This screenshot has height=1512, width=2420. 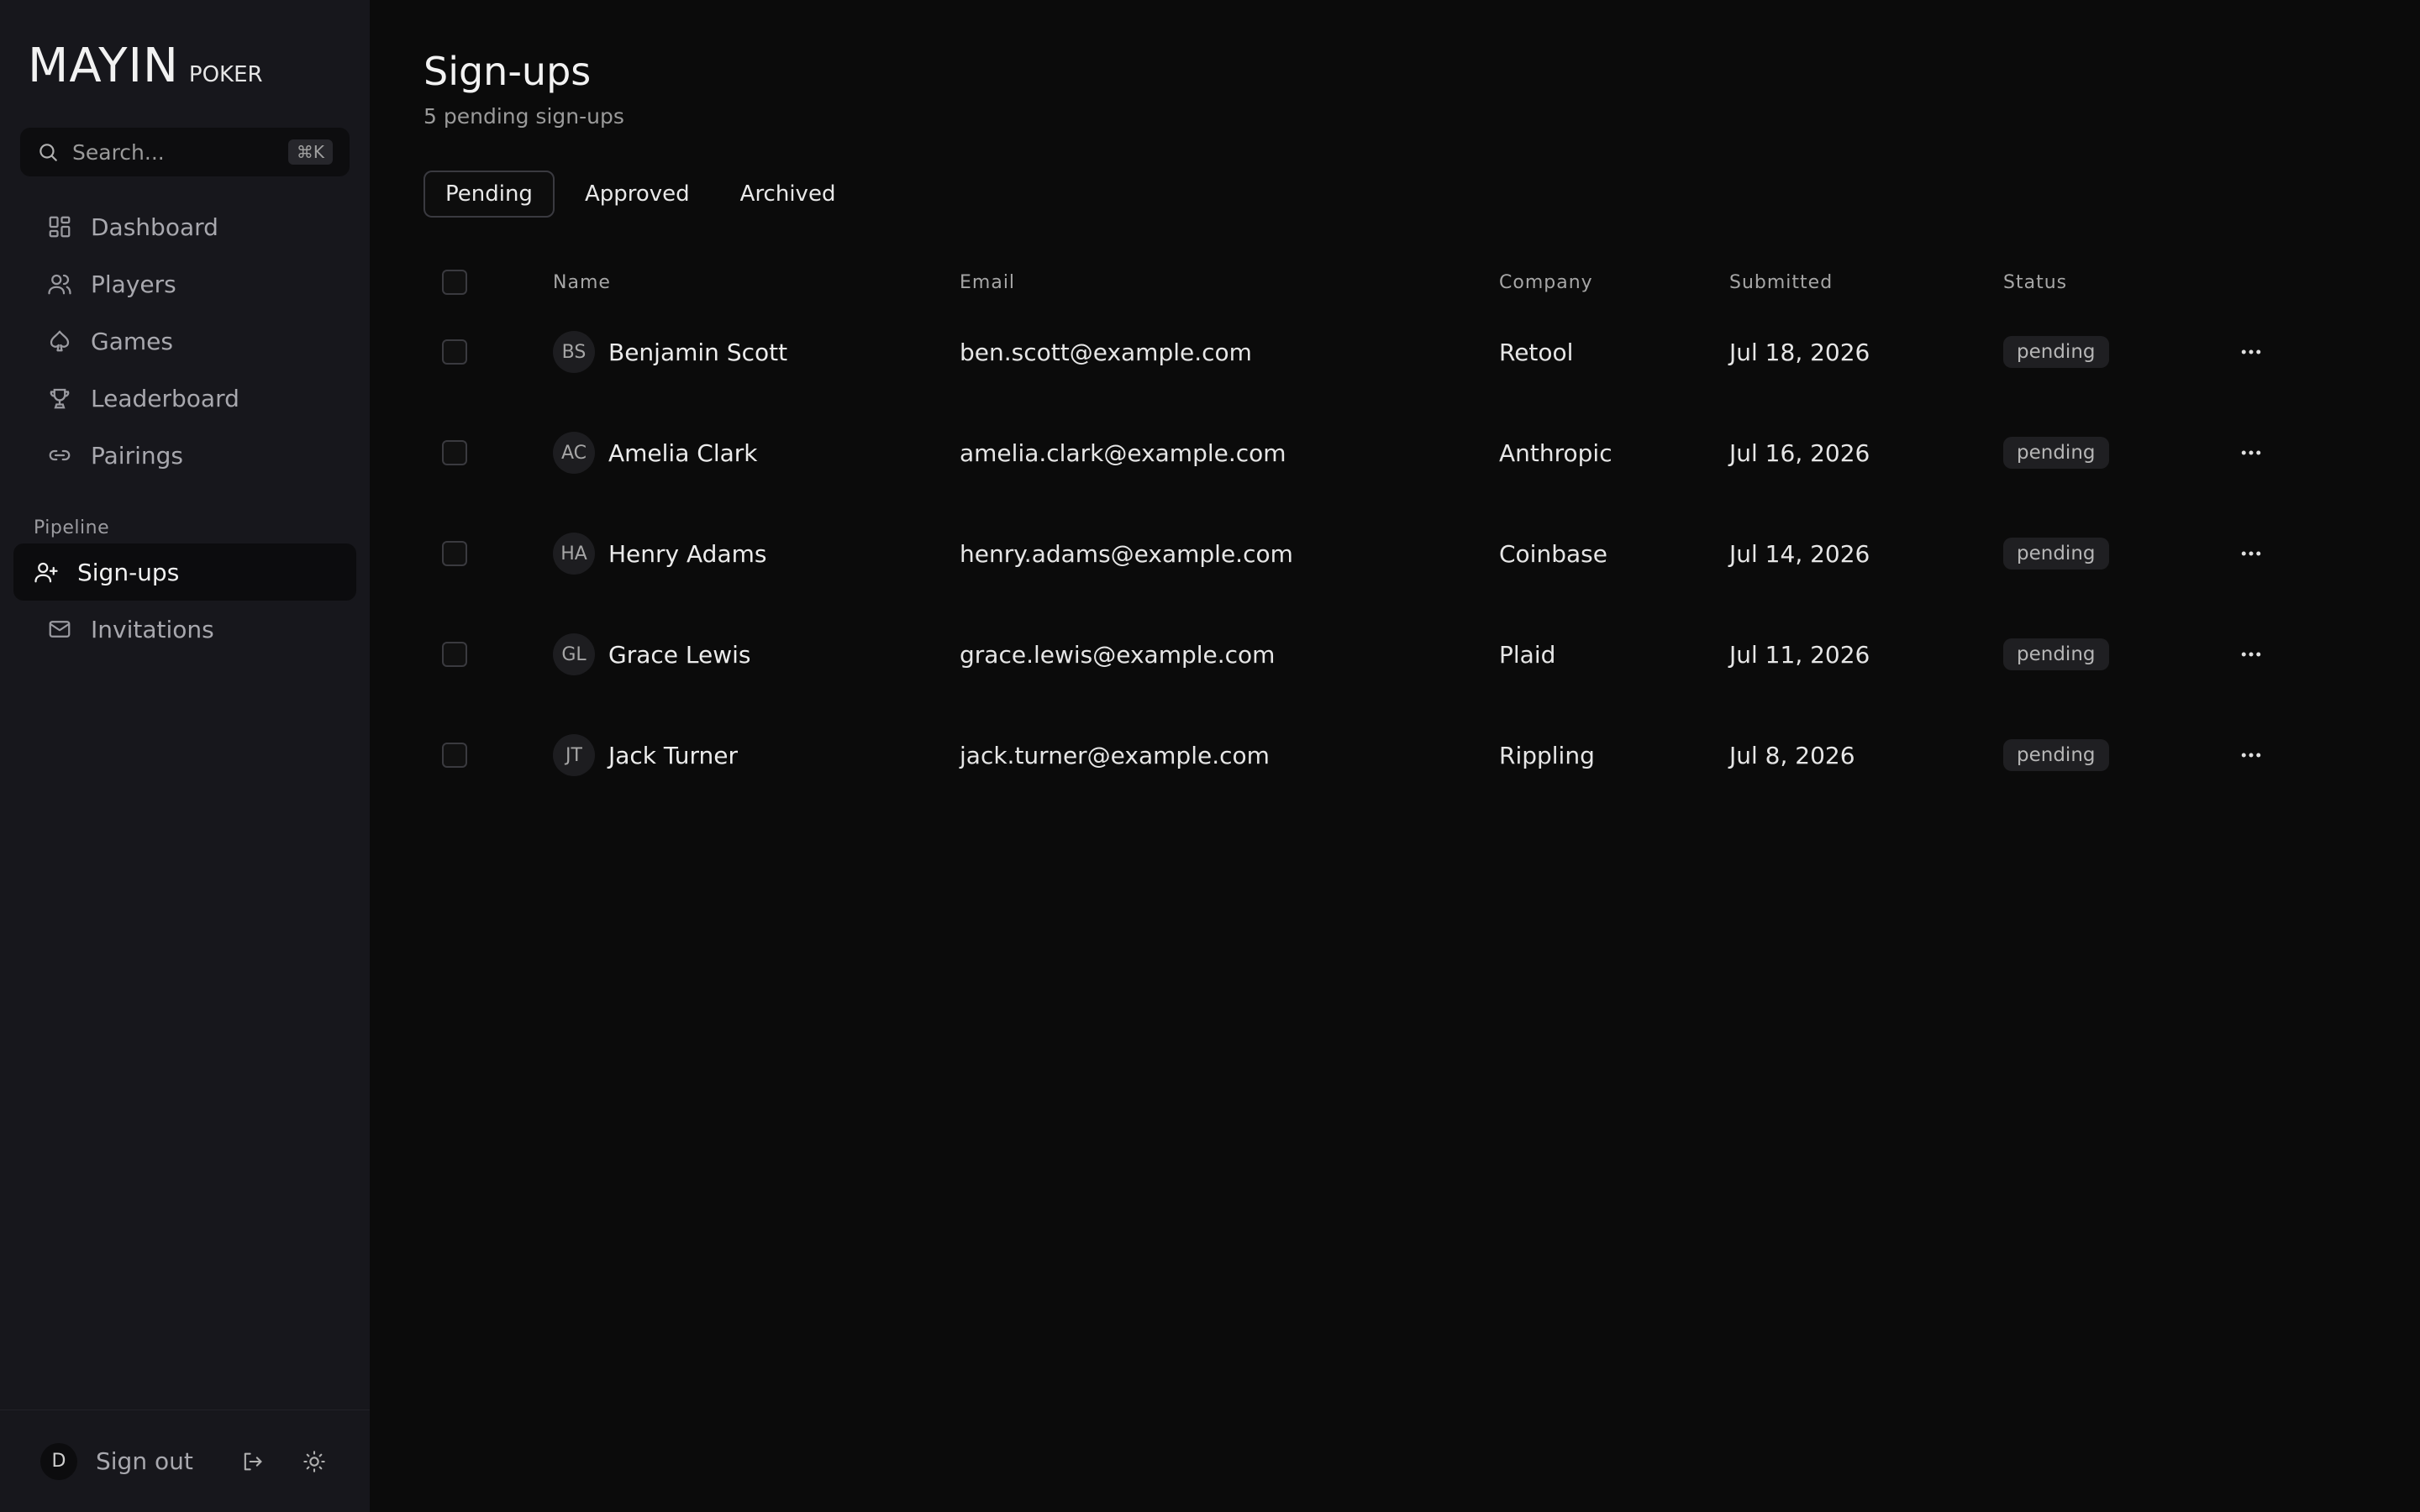 What do you see at coordinates (698, 352) in the screenshot?
I see `row-name: Benjamin Scott` at bounding box center [698, 352].